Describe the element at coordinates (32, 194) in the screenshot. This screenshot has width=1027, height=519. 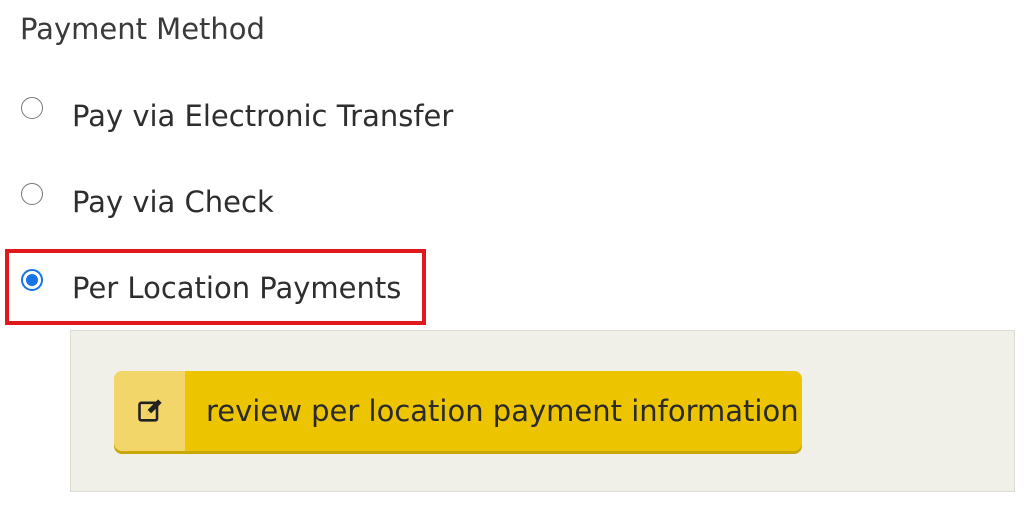
I see `radio-check` at that location.